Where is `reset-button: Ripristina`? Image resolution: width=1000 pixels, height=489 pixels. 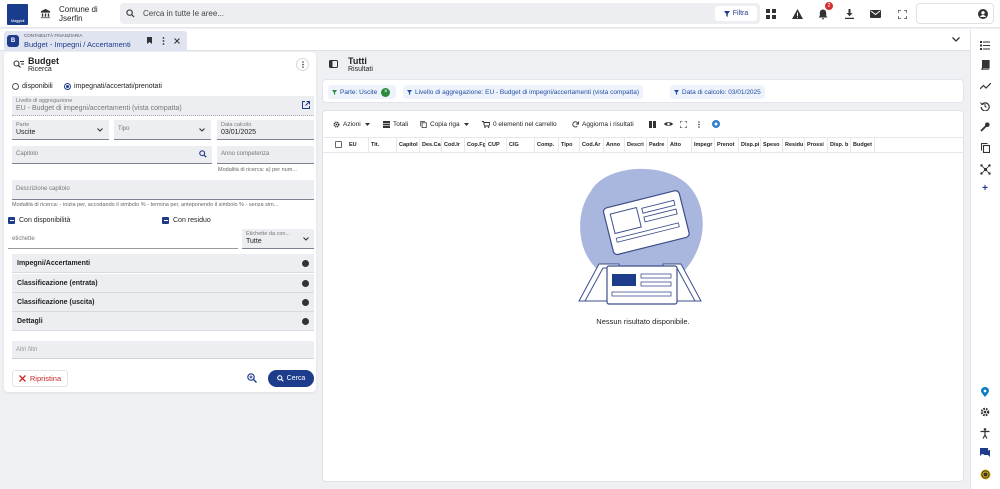 reset-button: Ripristina is located at coordinates (40, 378).